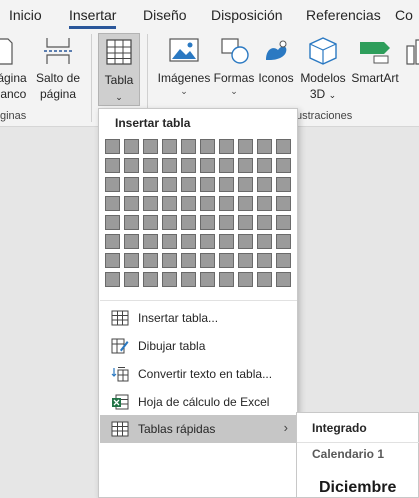 This screenshot has width=419, height=498. What do you see at coordinates (410, 54) in the screenshot?
I see `chart-button` at bounding box center [410, 54].